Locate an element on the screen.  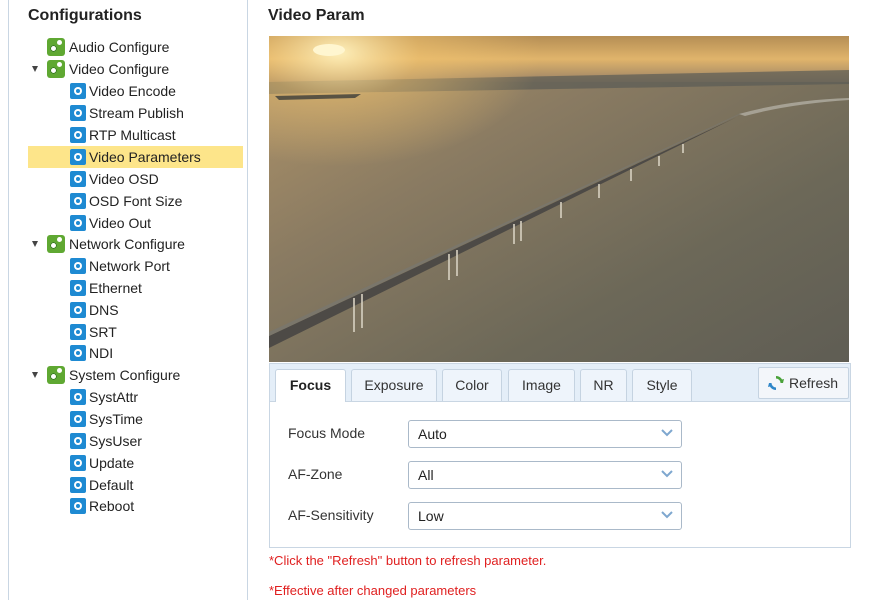
tree-item-label: SystAttr is located at coordinates (114, 397).